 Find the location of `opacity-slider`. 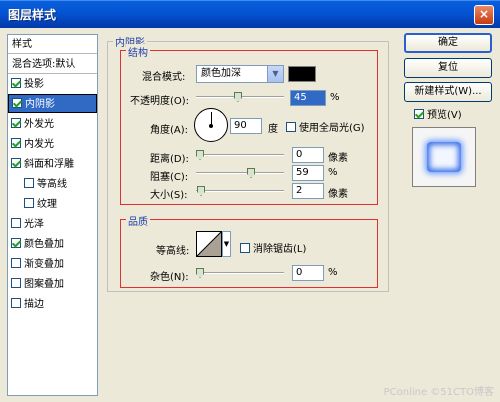

opacity-slider is located at coordinates (240, 97).